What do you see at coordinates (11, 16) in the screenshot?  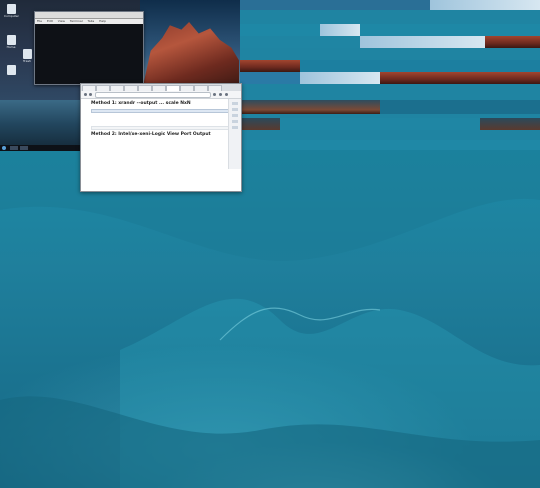 I see `desktop-icon-label: Computer` at bounding box center [11, 16].